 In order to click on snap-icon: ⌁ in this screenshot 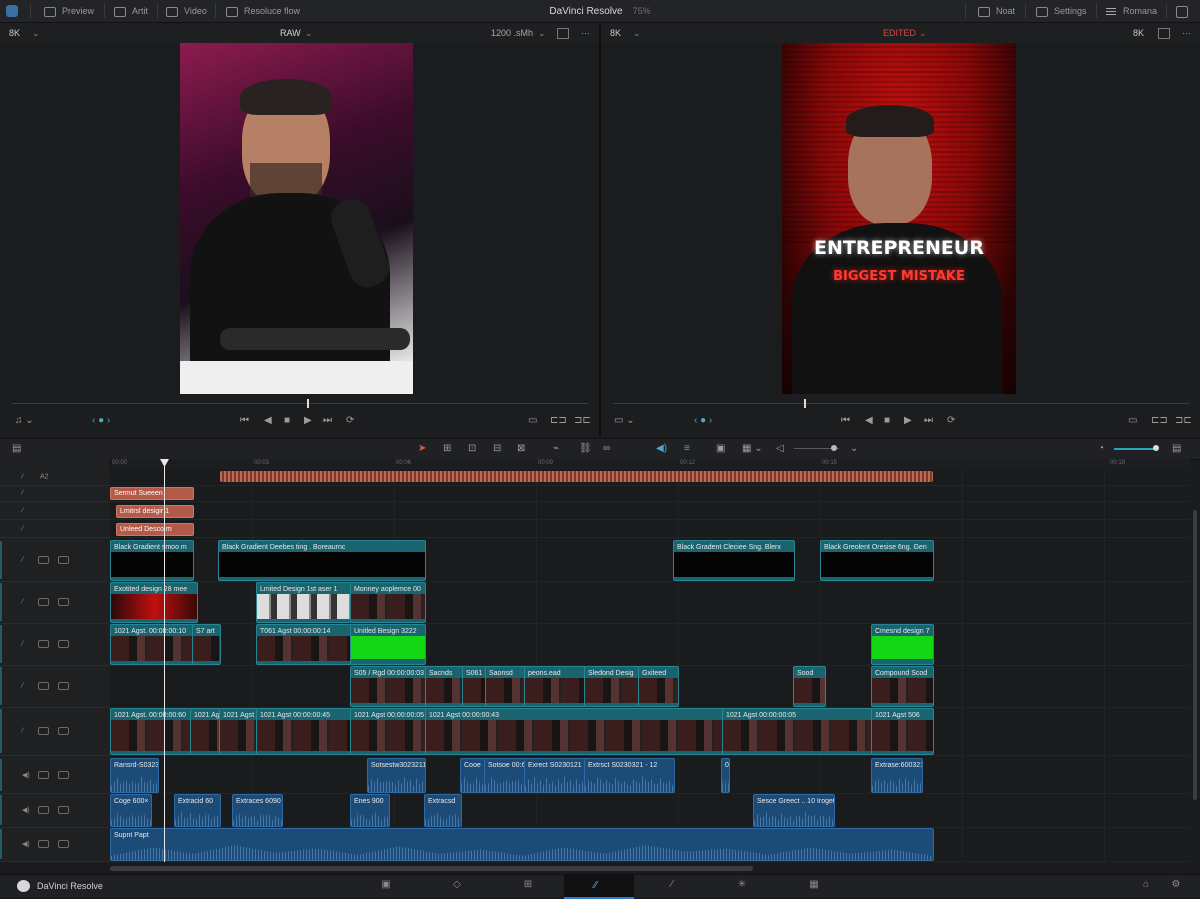, I will do `click(556, 449)`.